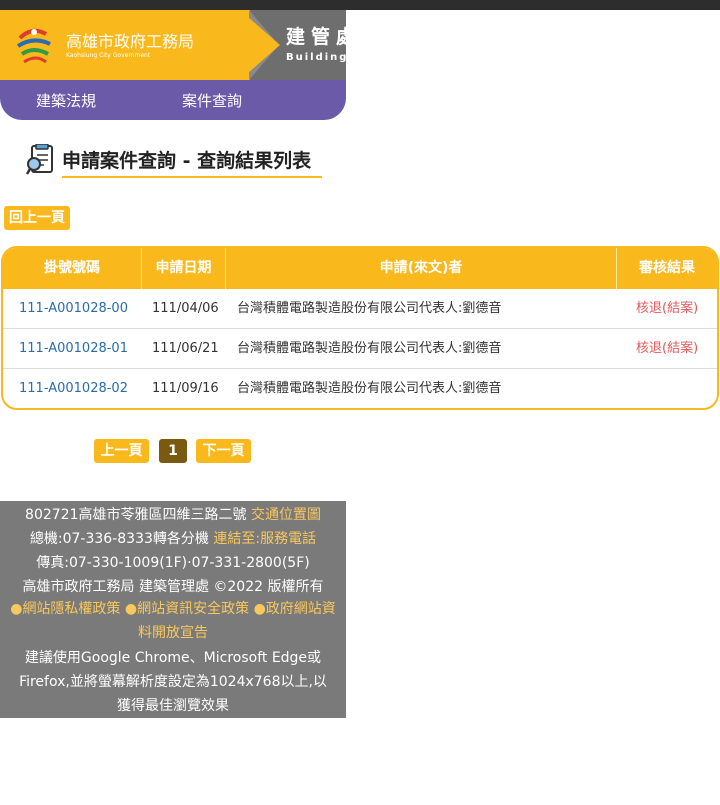 Image resolution: width=720 pixels, height=805 pixels. I want to click on application-date: 111/04/06, so click(185, 308).